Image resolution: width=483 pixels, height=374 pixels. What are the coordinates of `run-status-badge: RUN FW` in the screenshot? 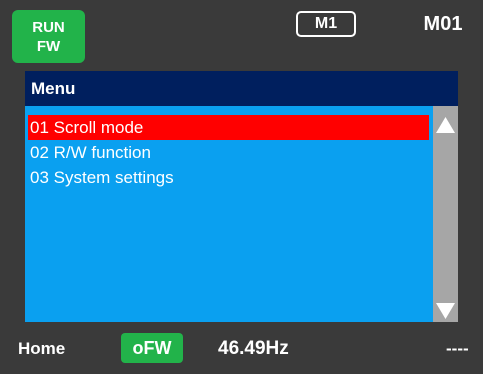 It's located at (48, 36).